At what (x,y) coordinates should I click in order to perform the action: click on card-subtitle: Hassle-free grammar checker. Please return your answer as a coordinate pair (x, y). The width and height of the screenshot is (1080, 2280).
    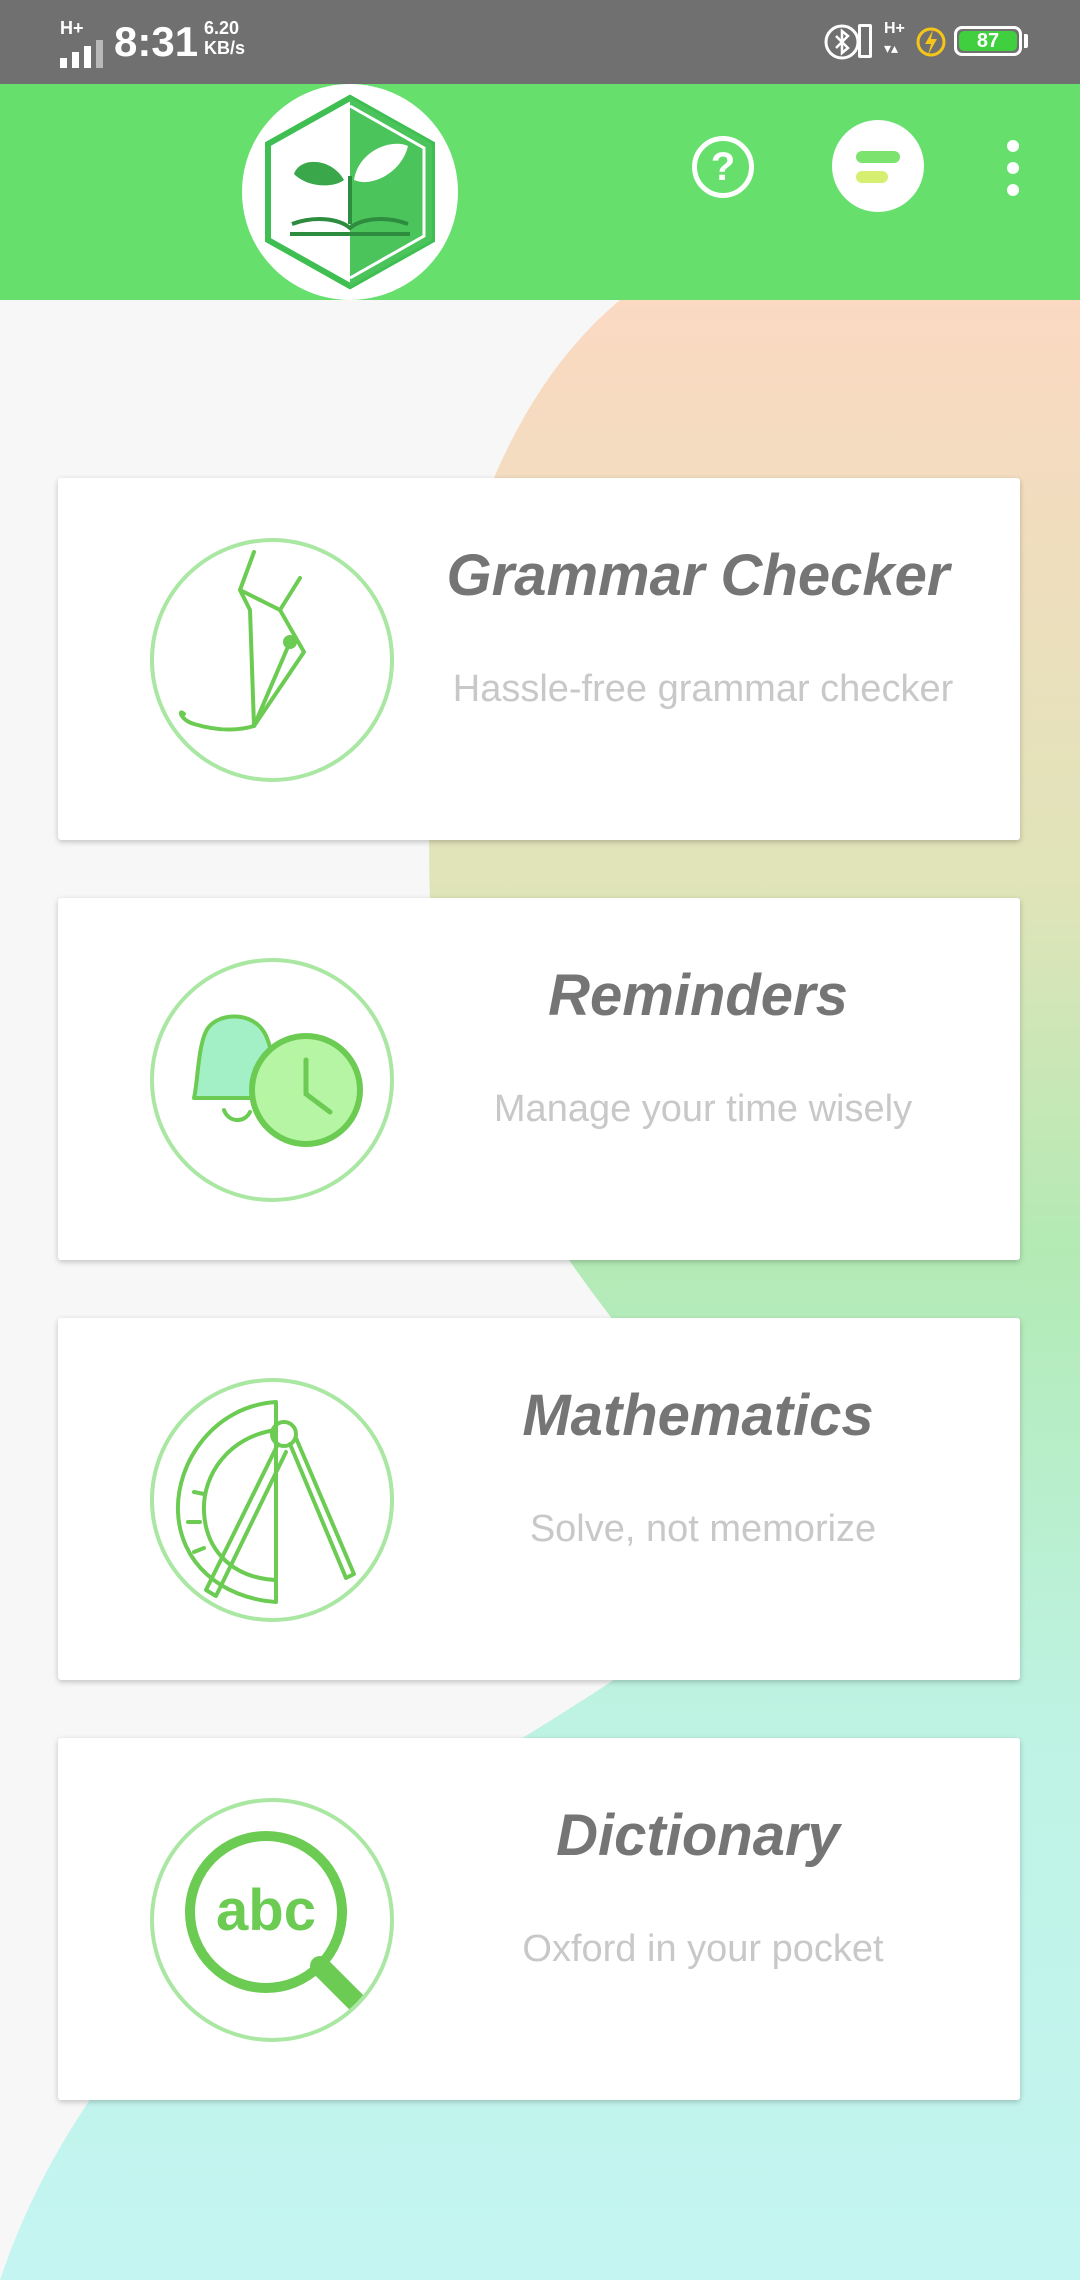
    Looking at the image, I should click on (703, 689).